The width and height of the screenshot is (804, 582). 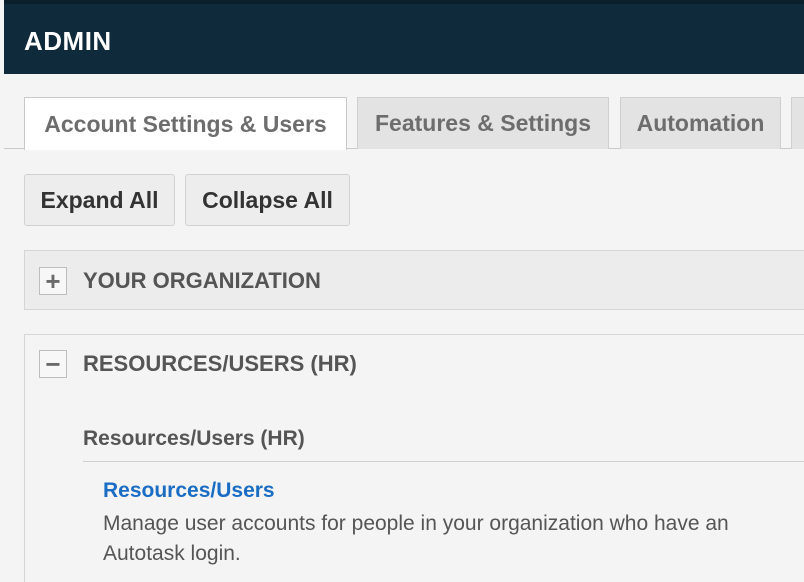 What do you see at coordinates (404, 37) in the screenshot?
I see `app-header: ADMIN` at bounding box center [404, 37].